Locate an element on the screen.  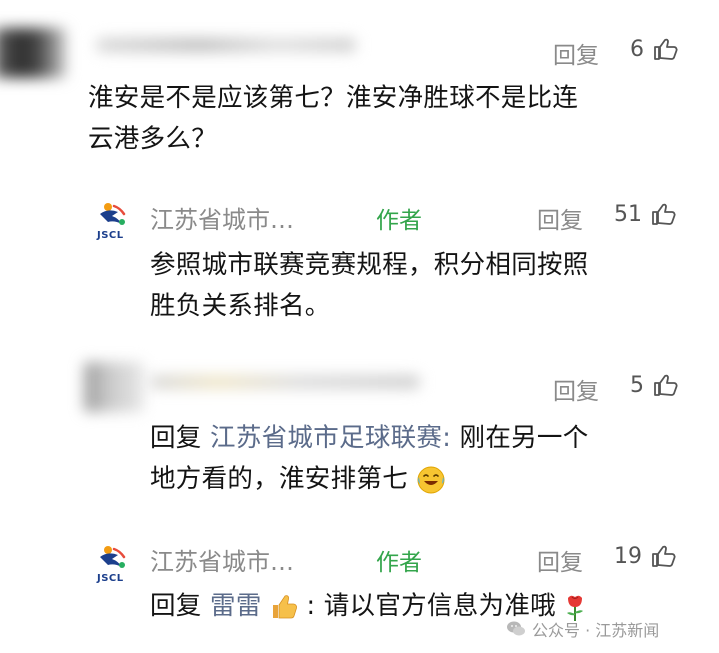
comment-text-line: 胜负关系排名。 is located at coordinates (240, 306).